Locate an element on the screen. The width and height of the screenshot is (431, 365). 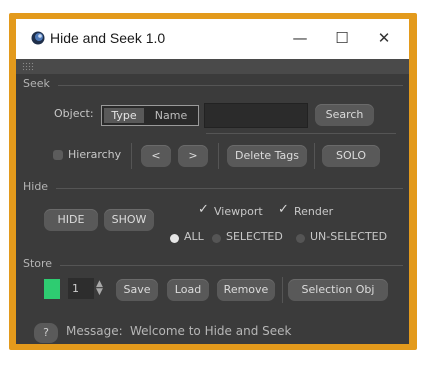
type-mode-button: Type is located at coordinates (124, 115).